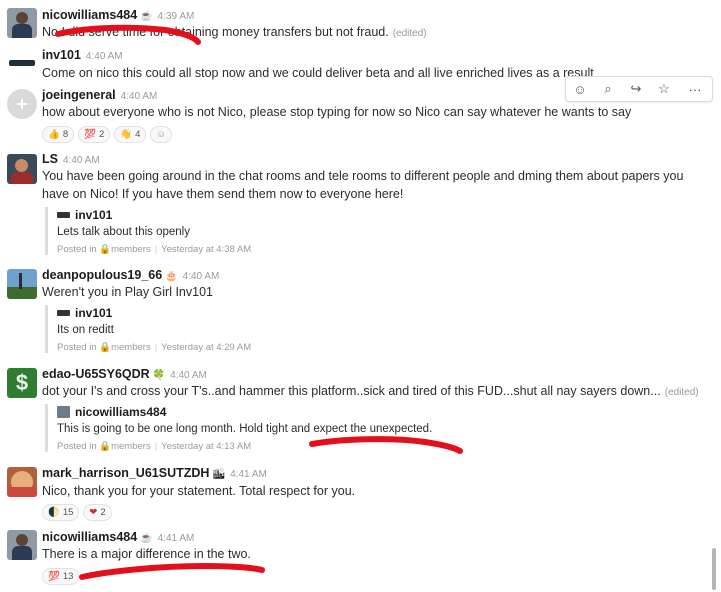 The height and width of the screenshot is (592, 721). What do you see at coordinates (154, 347) in the screenshot?
I see `quote-footer: Posted in 🔒members | Yesterday at 4:29 AM` at bounding box center [154, 347].